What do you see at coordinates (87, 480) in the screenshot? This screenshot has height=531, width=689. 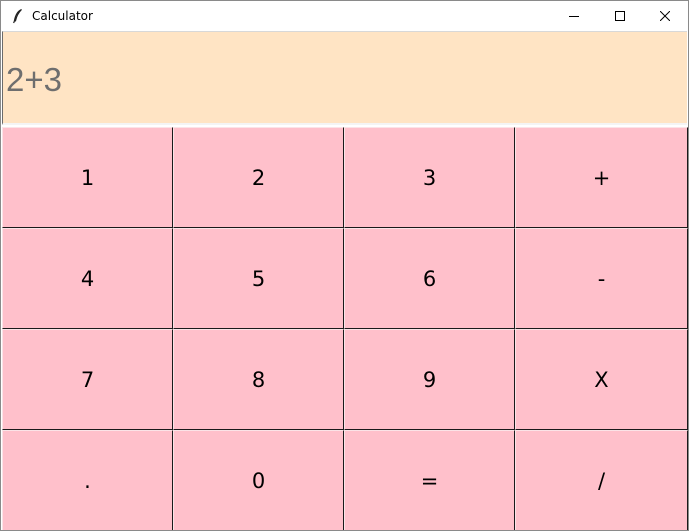 I see `decimal-point-button: .` at bounding box center [87, 480].